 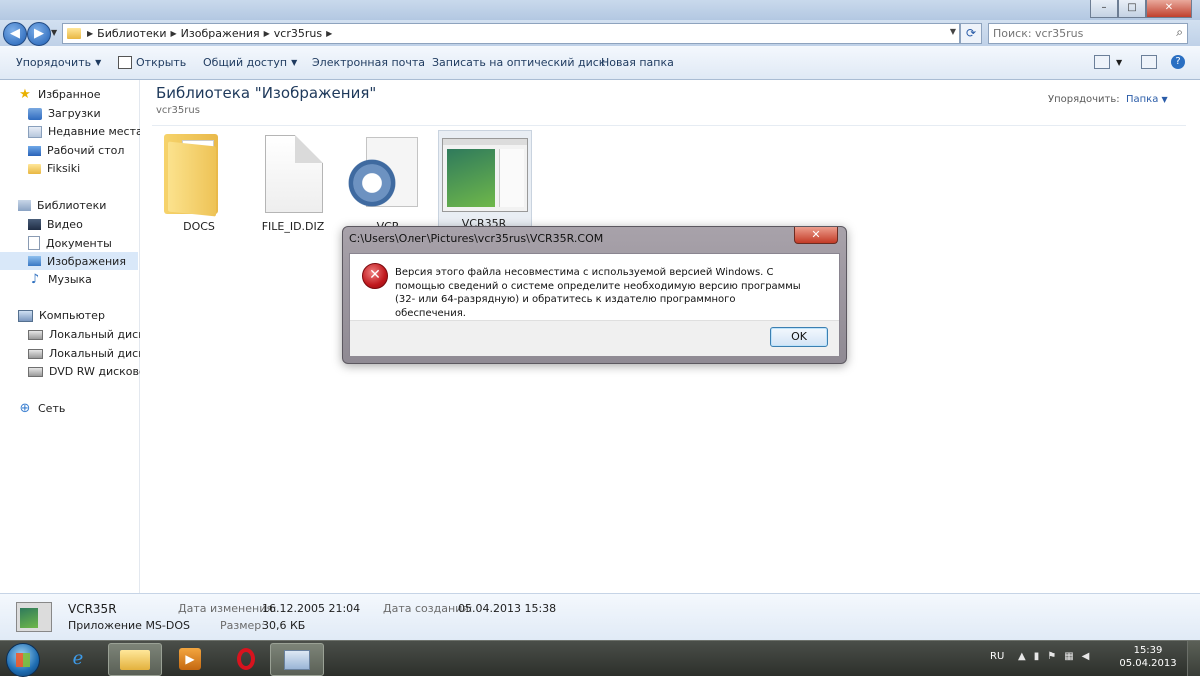 I want to click on history-dropdown: ▼, so click(x=54, y=32).